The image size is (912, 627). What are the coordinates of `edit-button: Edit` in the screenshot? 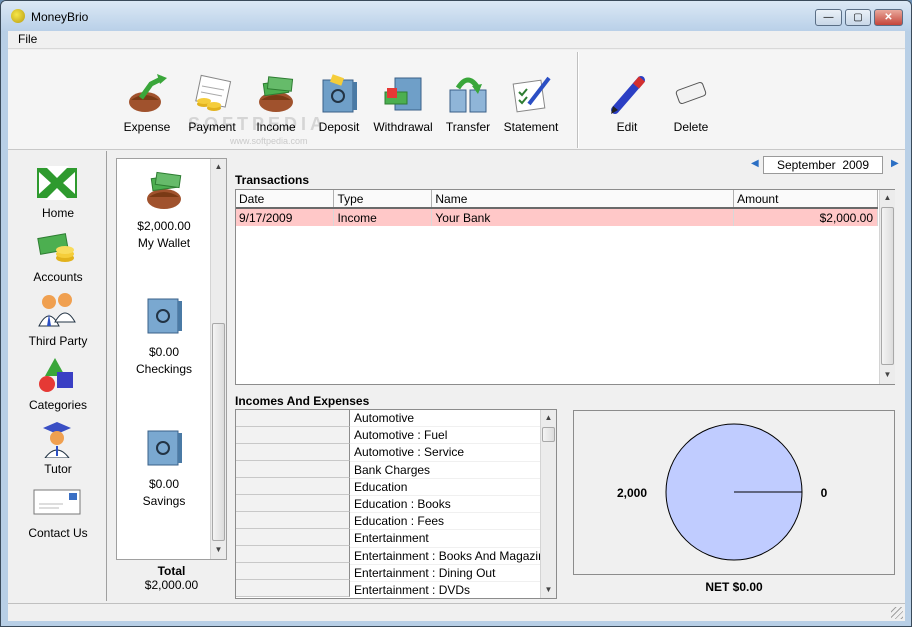 It's located at (627, 98).